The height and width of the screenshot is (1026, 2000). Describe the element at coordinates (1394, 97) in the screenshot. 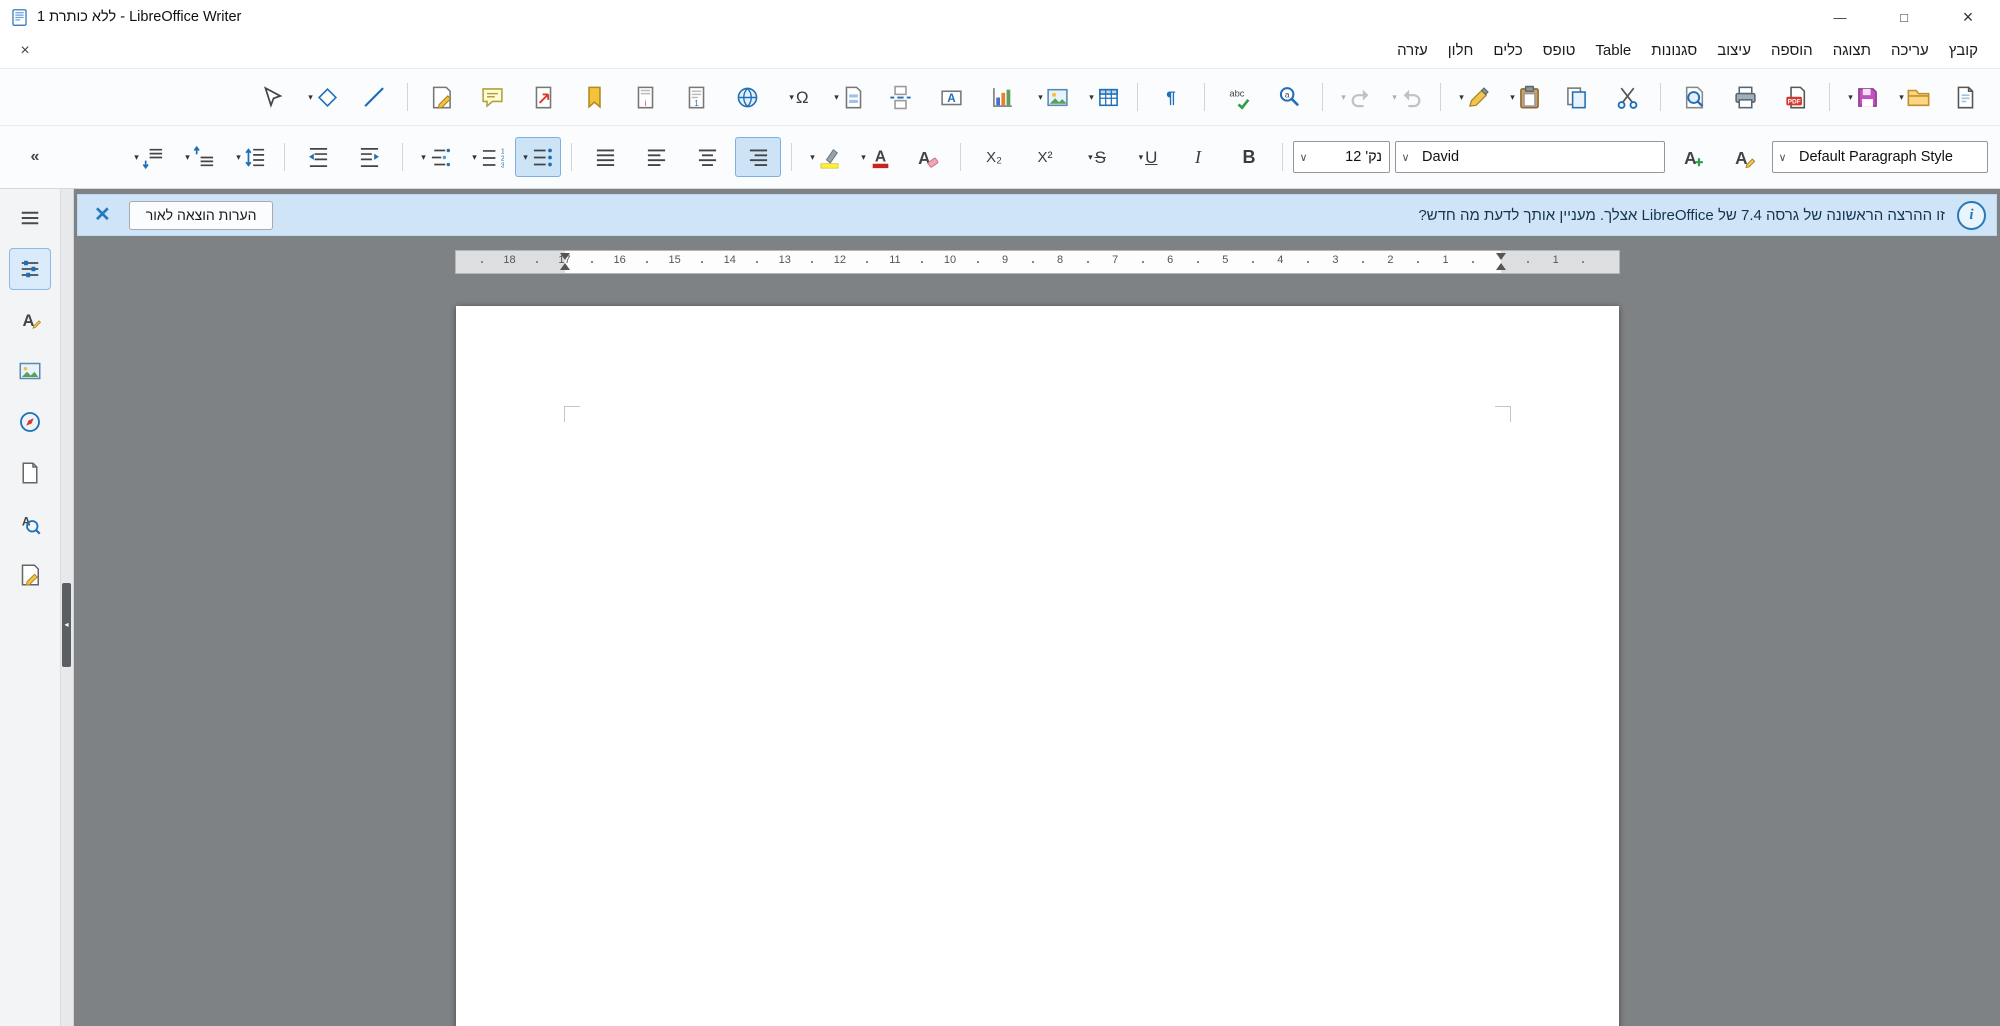

I see `undo-button-dropdown: ▾` at that location.